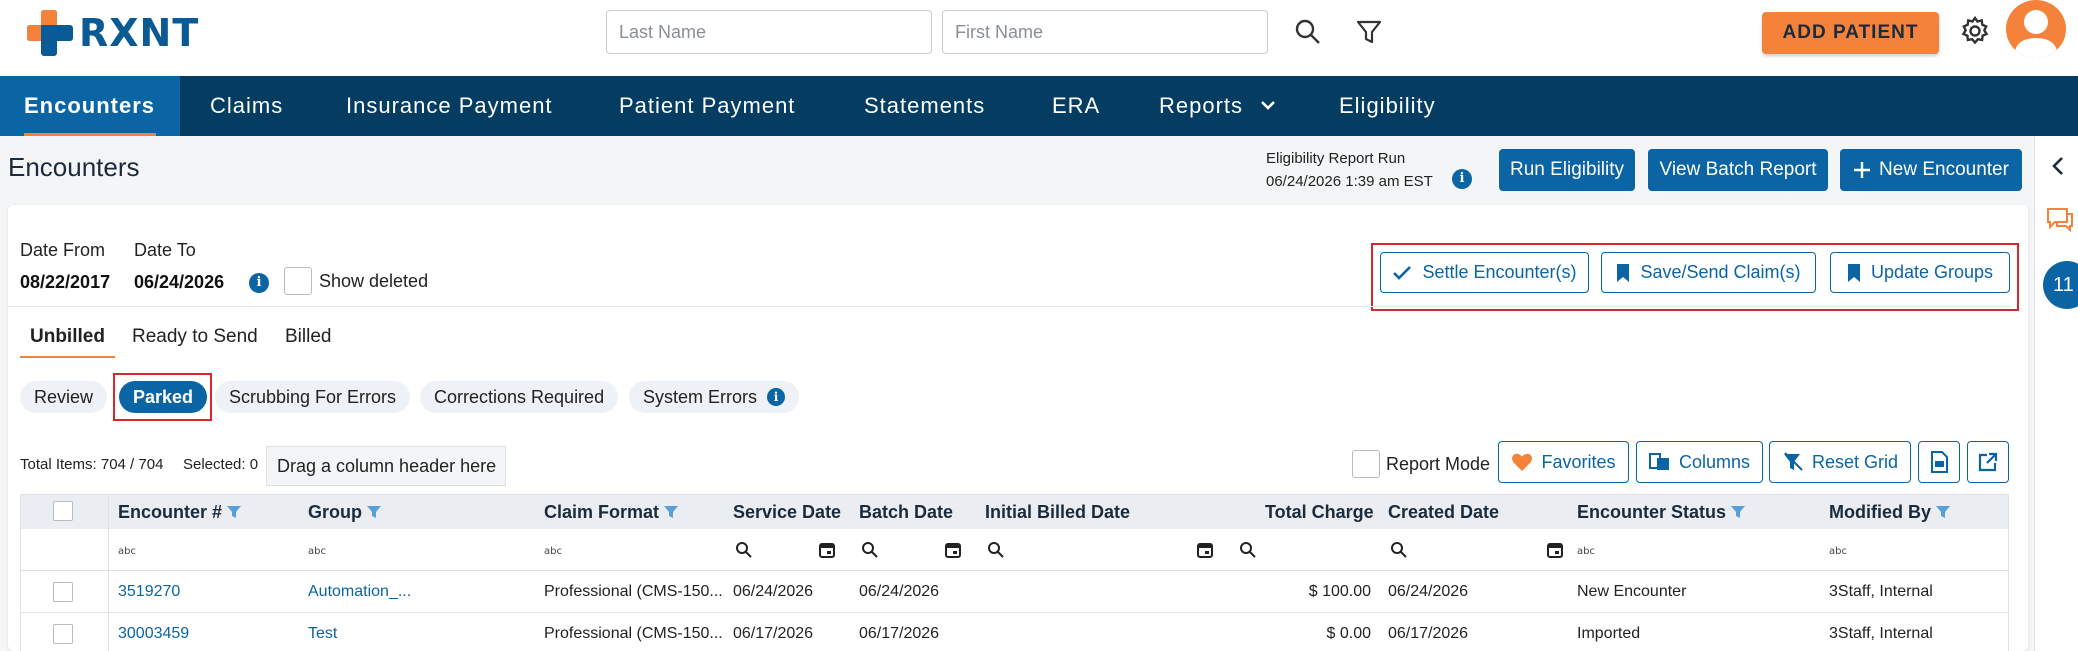 Image resolution: width=2078 pixels, height=651 pixels. I want to click on col-group-label: Group, so click(335, 512).